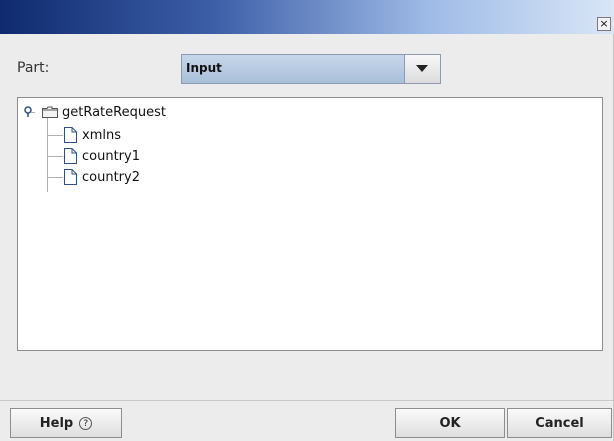 The height and width of the screenshot is (441, 614). What do you see at coordinates (86, 423) in the screenshot?
I see `help-icon: ?` at bounding box center [86, 423].